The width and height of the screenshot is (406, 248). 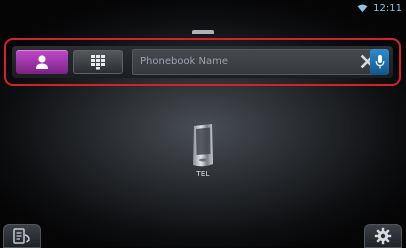 I want to click on search-bar: Phonebook Name, so click(x=202, y=62).